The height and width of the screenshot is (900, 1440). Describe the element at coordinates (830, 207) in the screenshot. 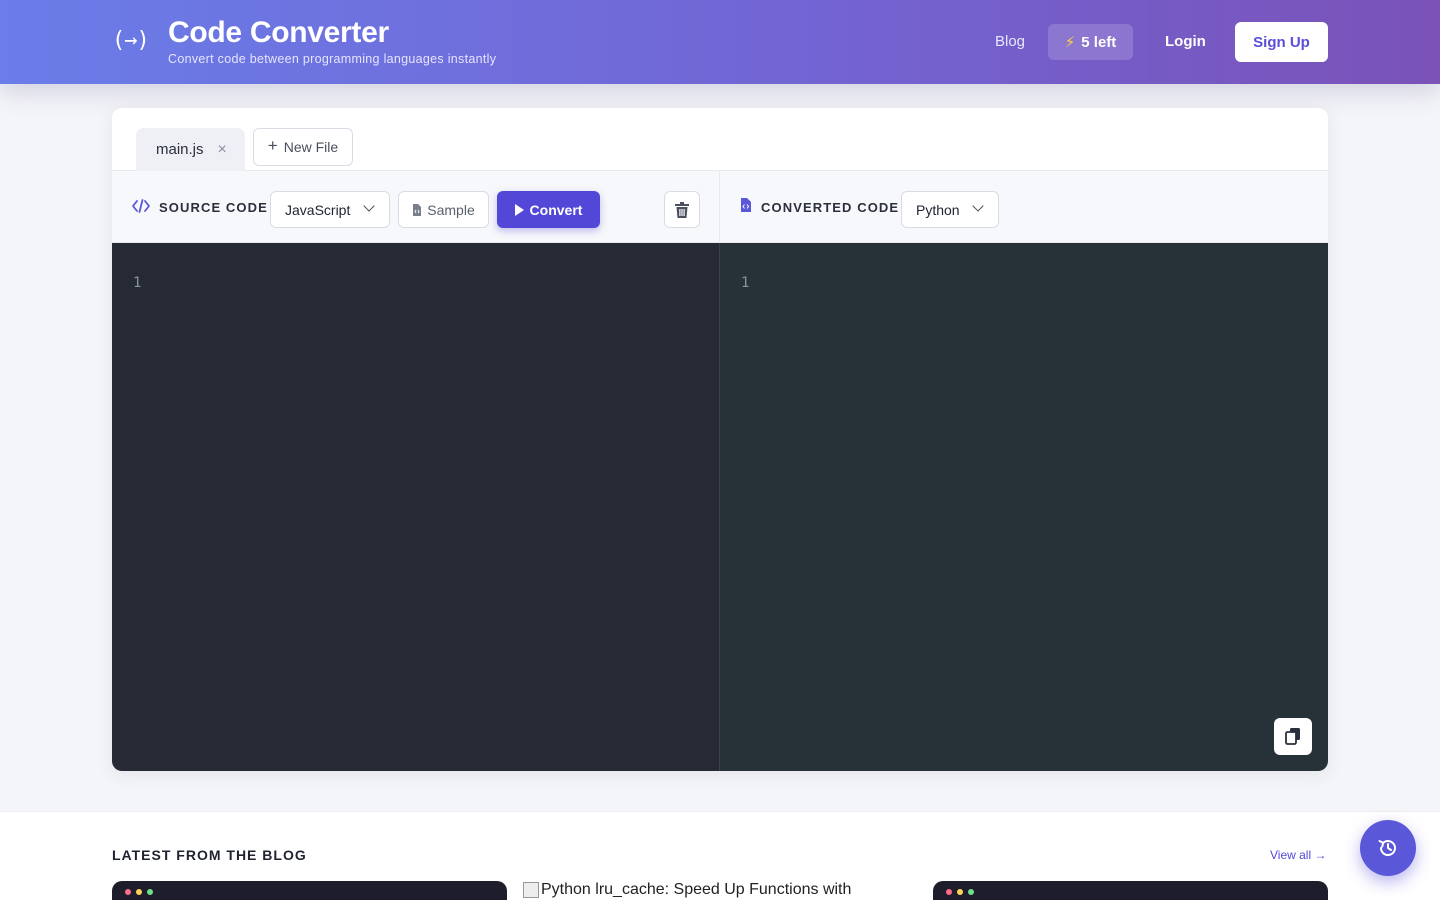

I see `converted-code-label: CONVERTED CODE` at that location.